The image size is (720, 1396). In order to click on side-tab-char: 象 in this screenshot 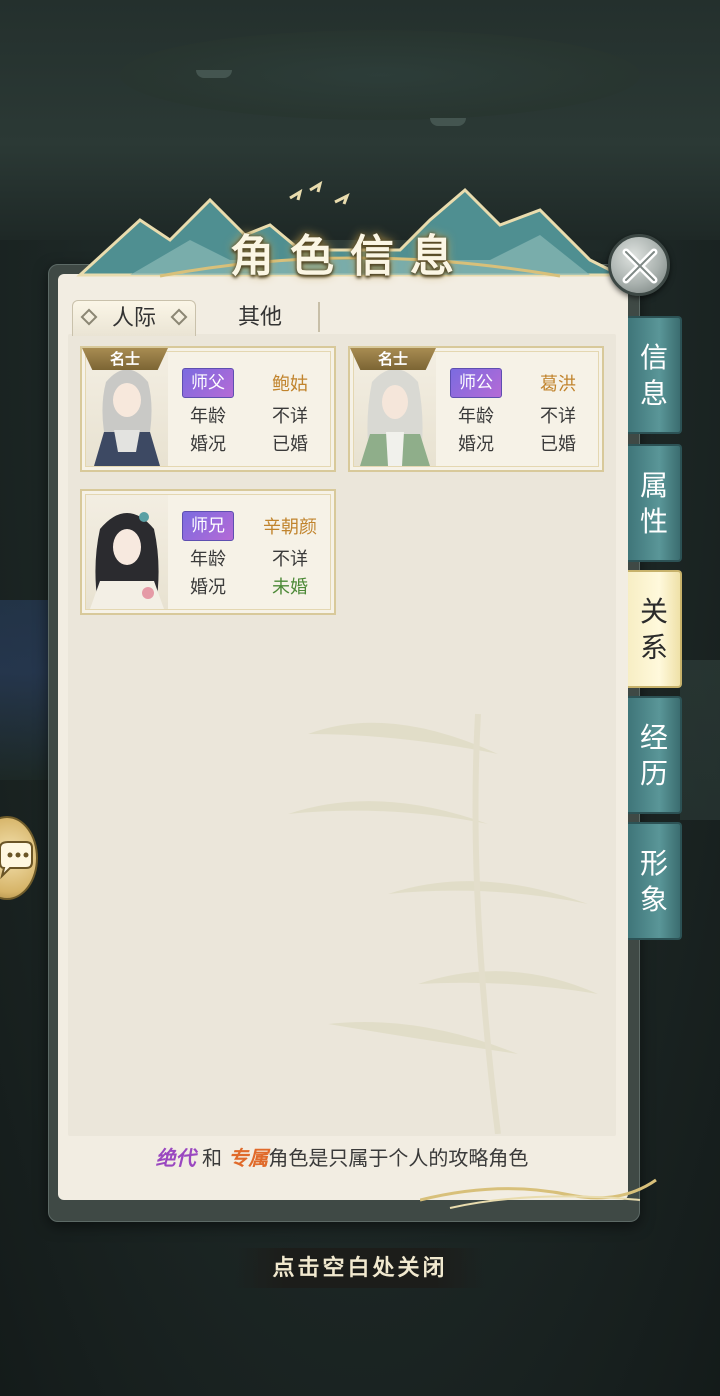, I will do `click(653, 899)`.